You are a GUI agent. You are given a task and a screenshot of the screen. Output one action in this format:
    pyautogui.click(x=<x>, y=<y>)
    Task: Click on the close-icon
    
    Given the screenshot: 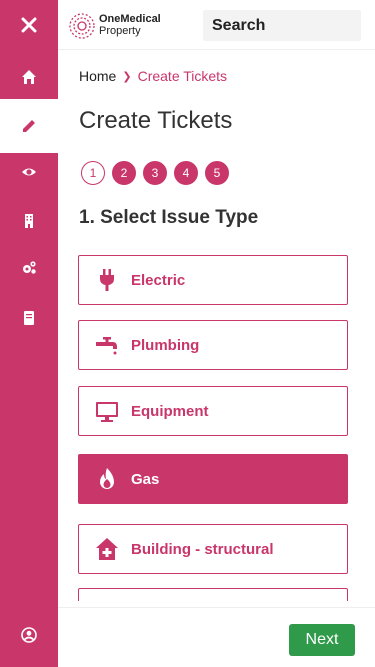 What is the action you would take?
    pyautogui.click(x=29, y=25)
    